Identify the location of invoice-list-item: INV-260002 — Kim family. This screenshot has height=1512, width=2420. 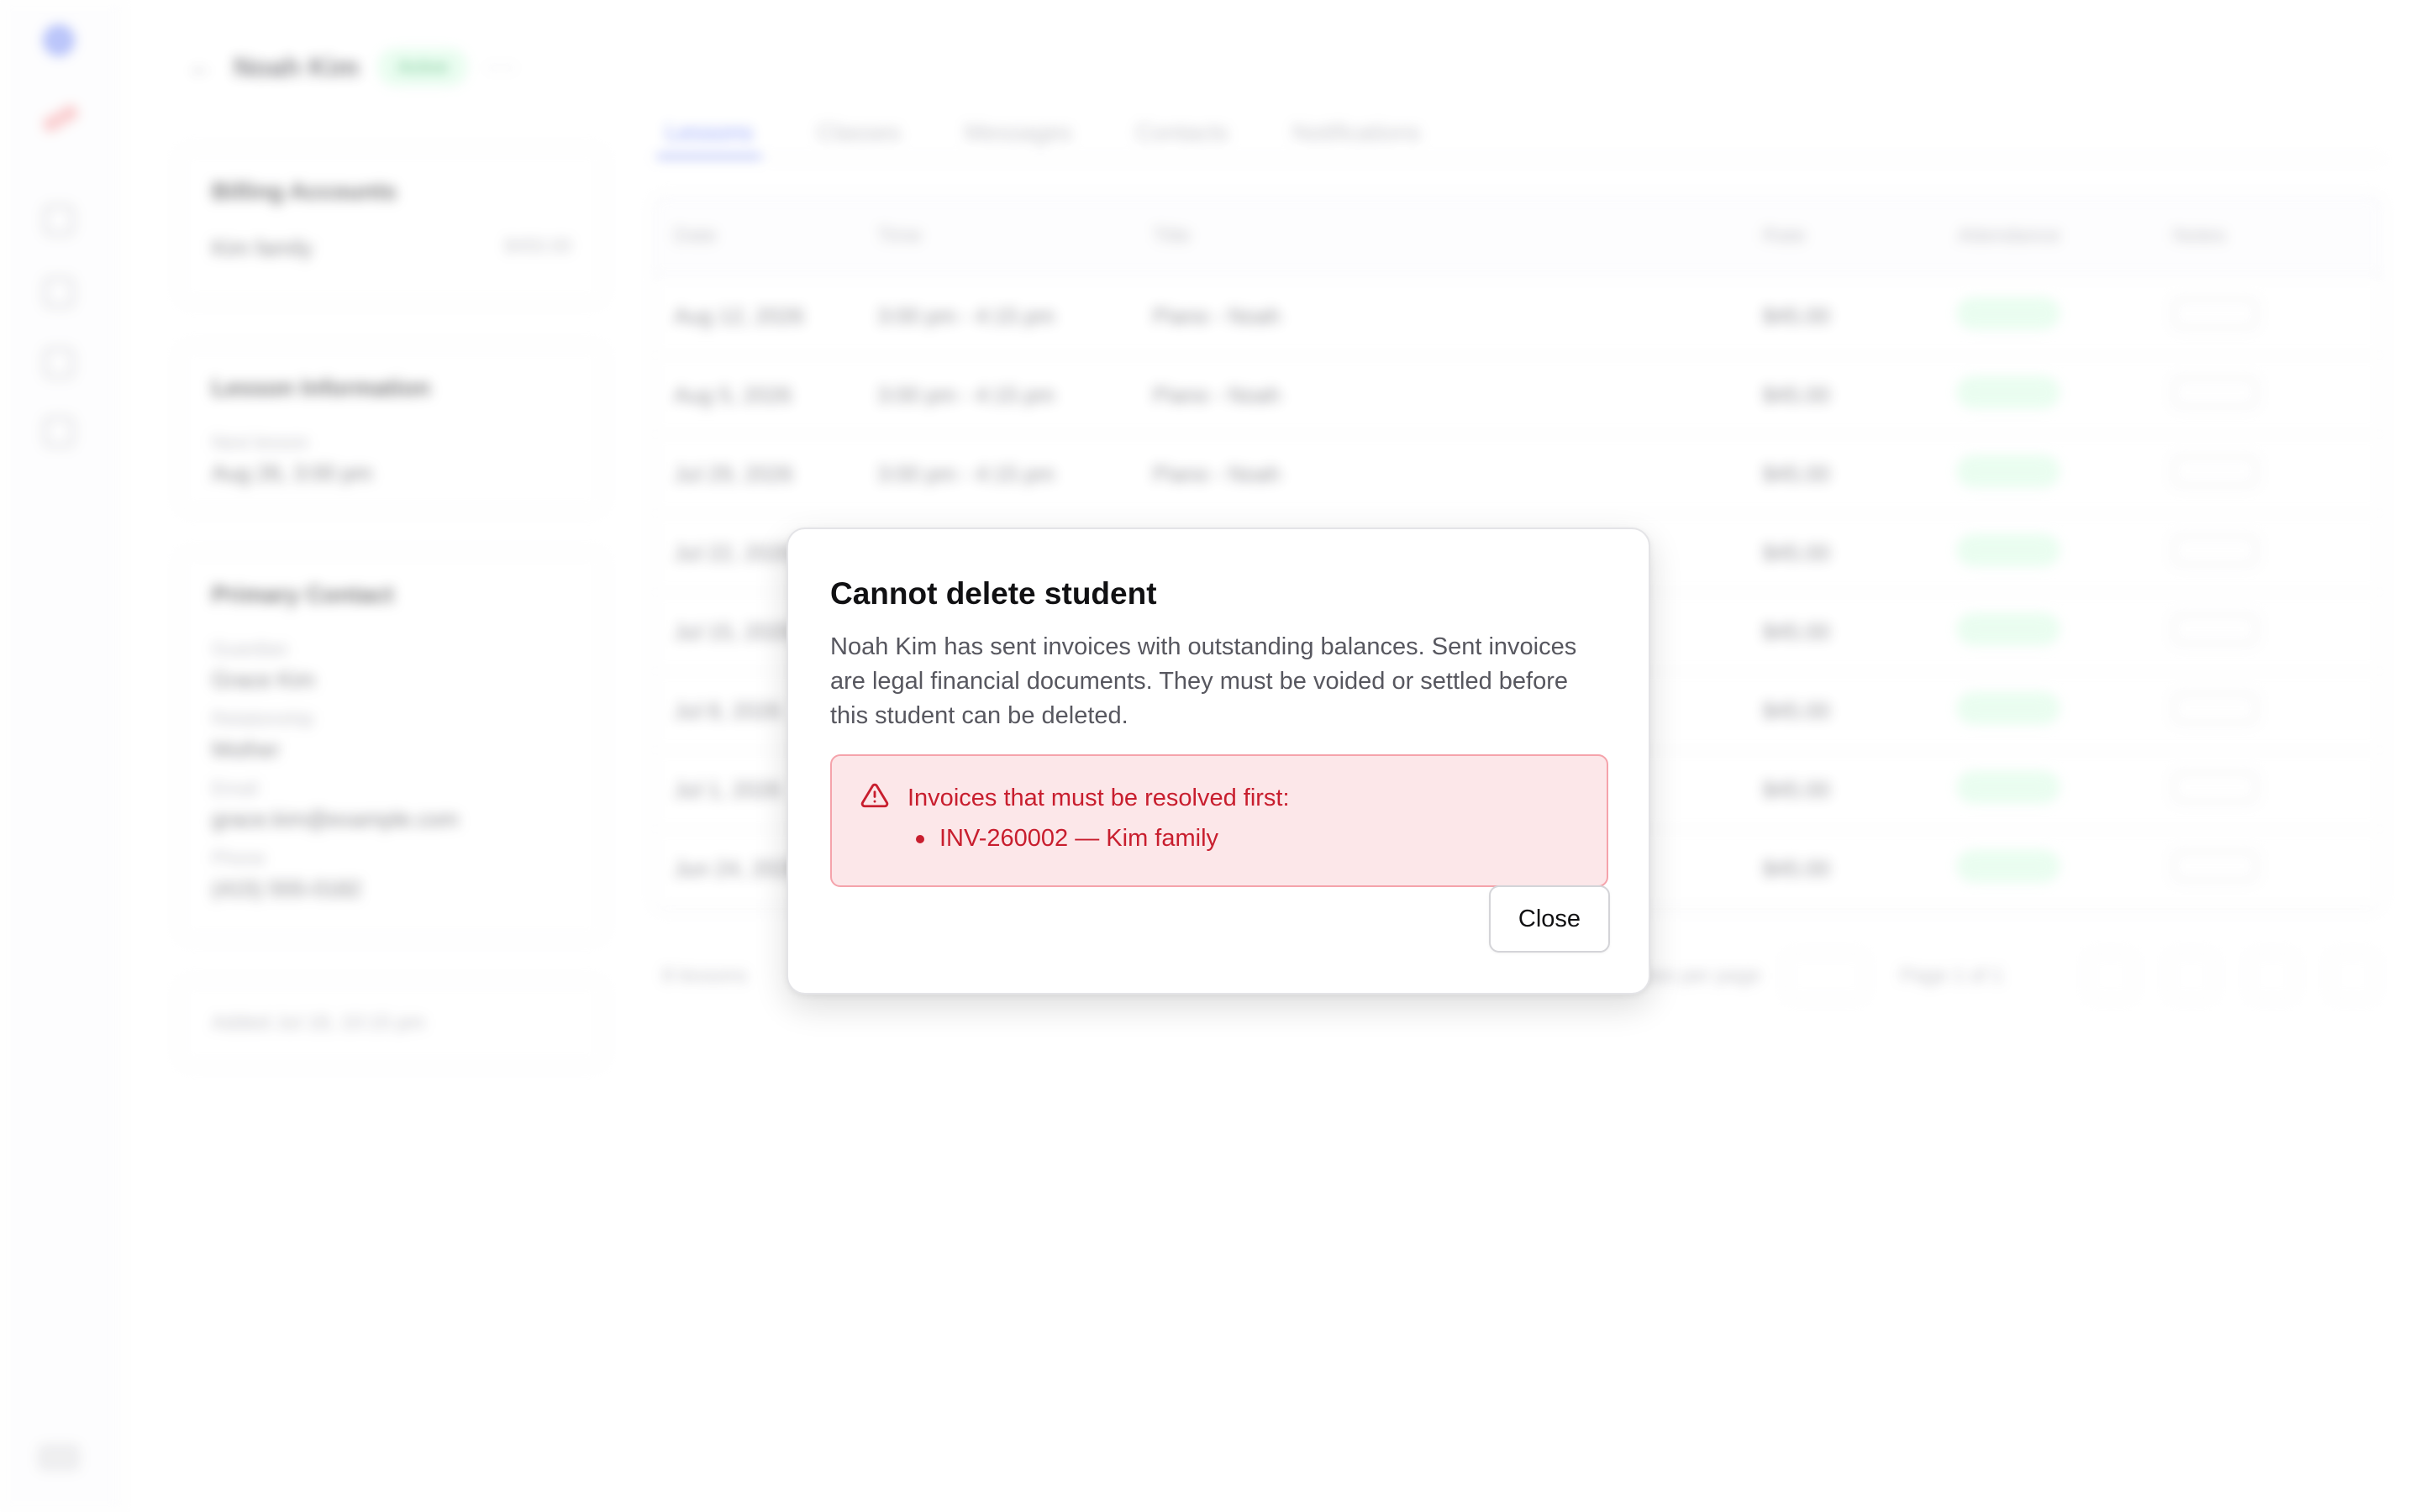
(1067, 839).